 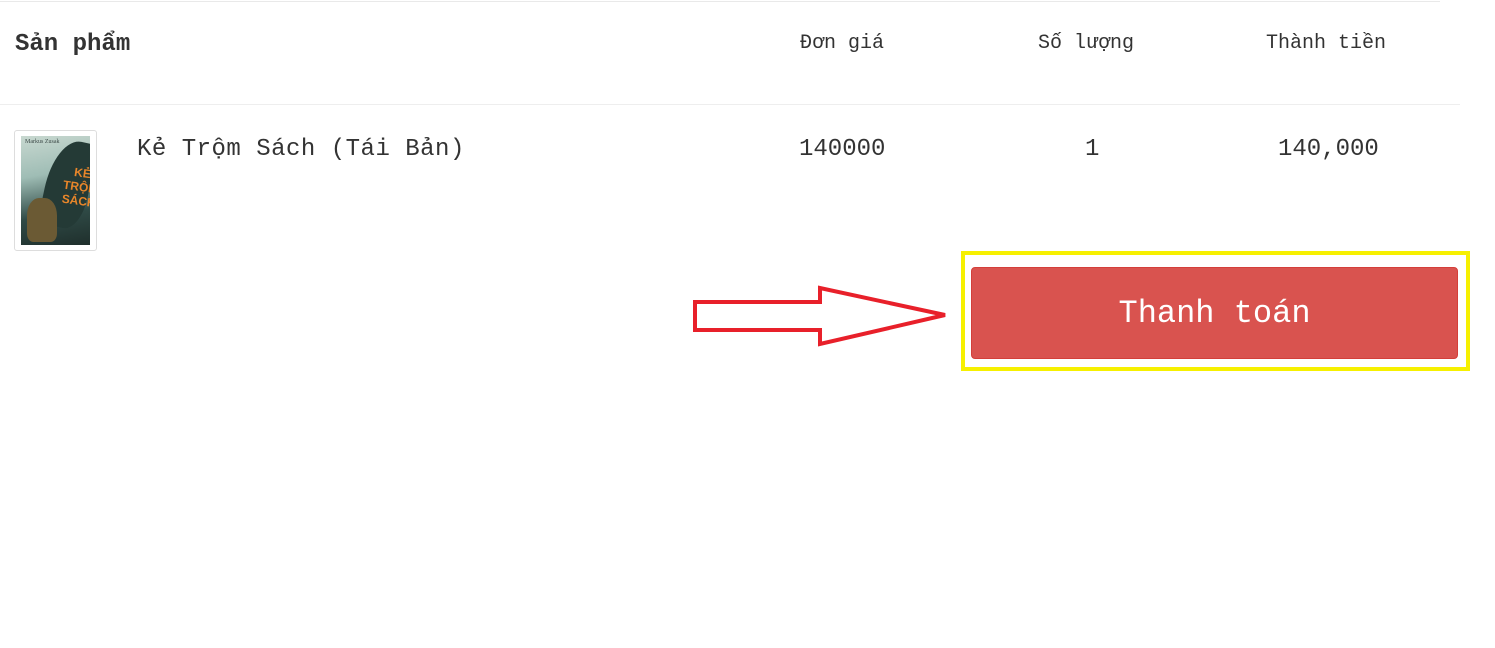 I want to click on header-total: Thành tiền, so click(x=1326, y=43).